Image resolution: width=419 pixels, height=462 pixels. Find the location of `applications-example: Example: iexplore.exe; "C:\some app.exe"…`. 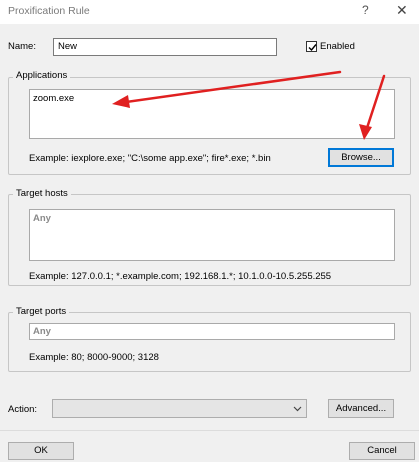

applications-example: Example: iexplore.exe; "C:\some app.exe"… is located at coordinates (150, 158).